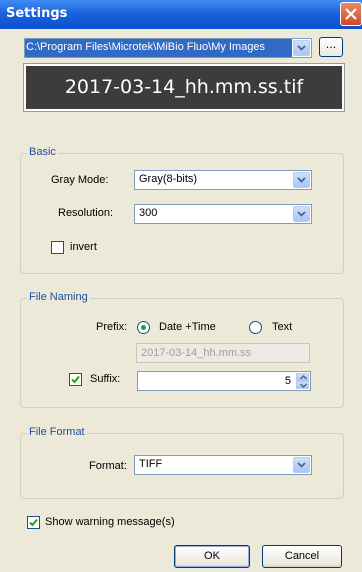 The width and height of the screenshot is (362, 572). I want to click on window-title: Settings, so click(37, 13).